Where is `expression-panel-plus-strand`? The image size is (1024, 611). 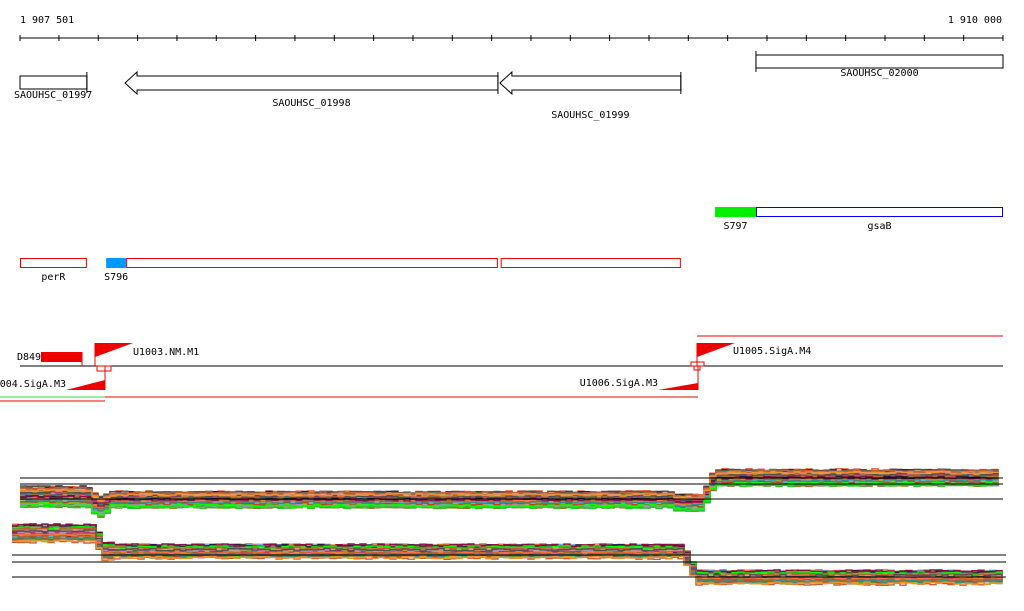
expression-panel-plus-strand is located at coordinates (511, 493).